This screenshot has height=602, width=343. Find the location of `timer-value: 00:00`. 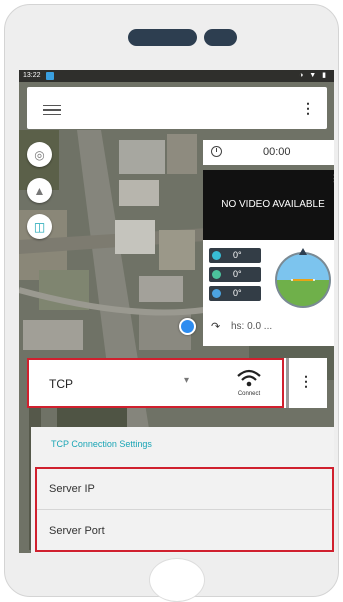

timer-value: 00:00 is located at coordinates (277, 152).